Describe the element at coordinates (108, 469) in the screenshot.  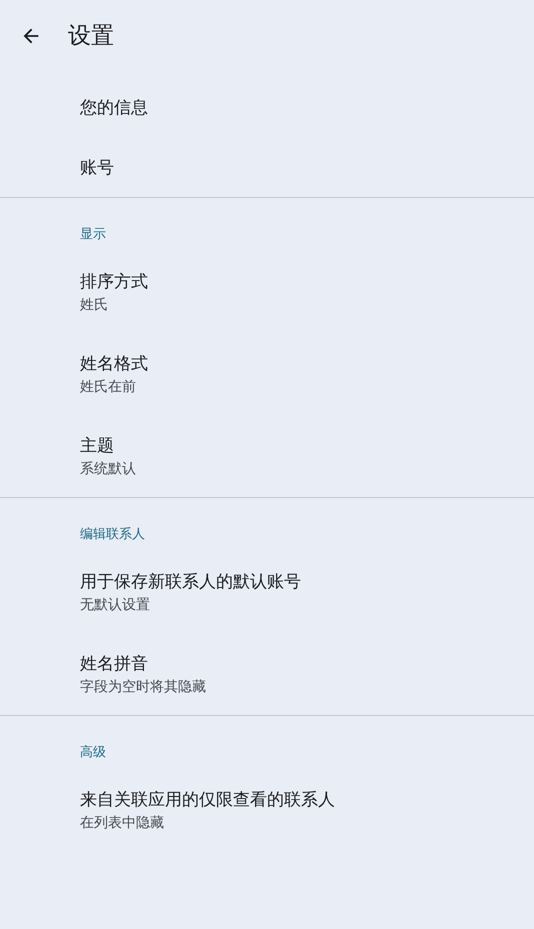
I see `setting-value: 系统默认` at that location.